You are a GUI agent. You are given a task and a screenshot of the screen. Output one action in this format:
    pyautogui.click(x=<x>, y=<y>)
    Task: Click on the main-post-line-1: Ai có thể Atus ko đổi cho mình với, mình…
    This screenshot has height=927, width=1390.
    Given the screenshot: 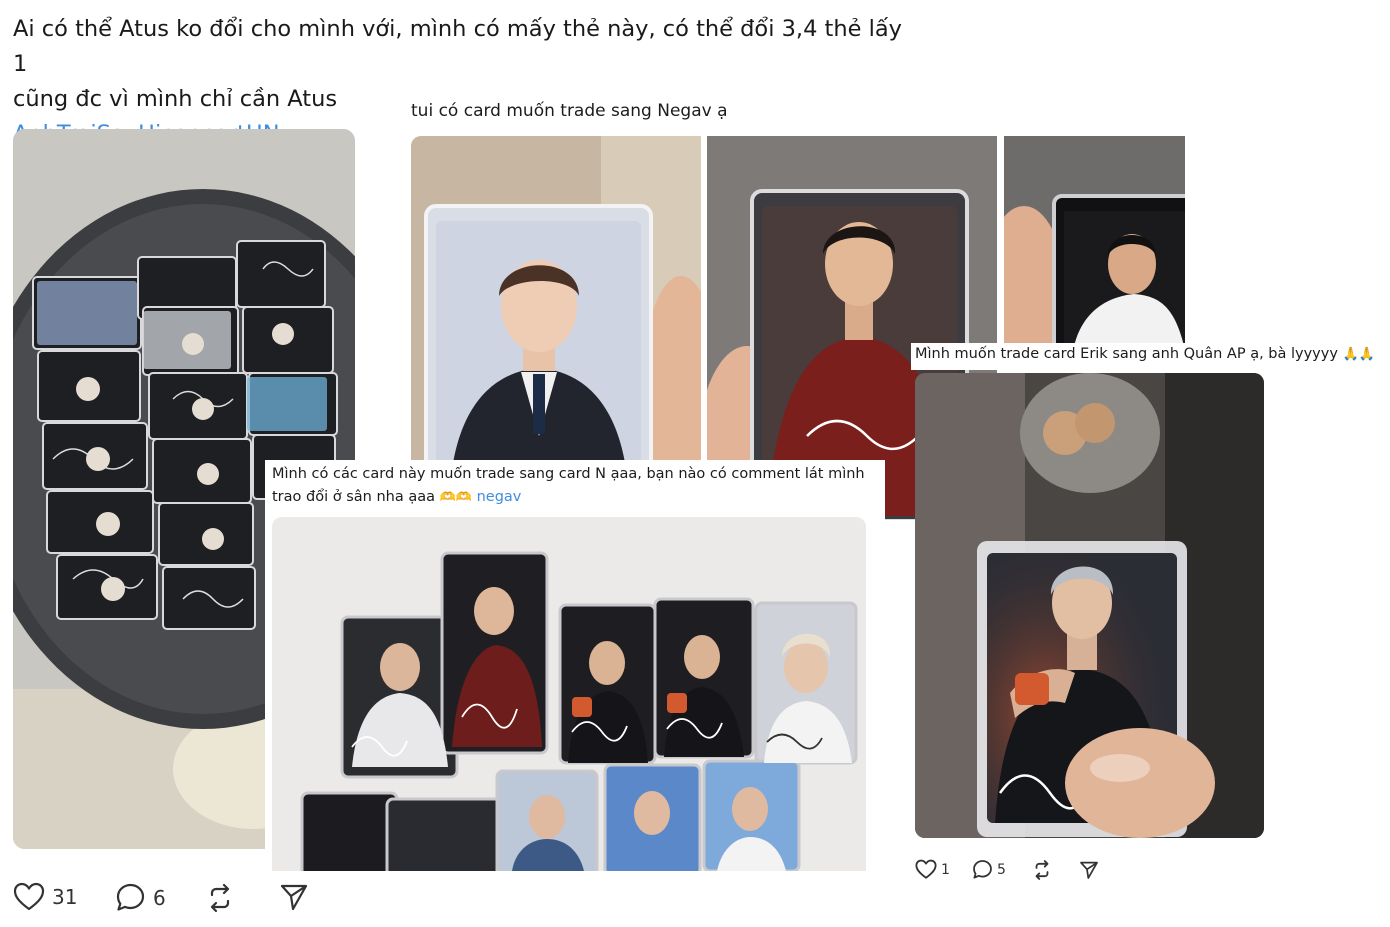 What is the action you would take?
    pyautogui.click(x=457, y=46)
    